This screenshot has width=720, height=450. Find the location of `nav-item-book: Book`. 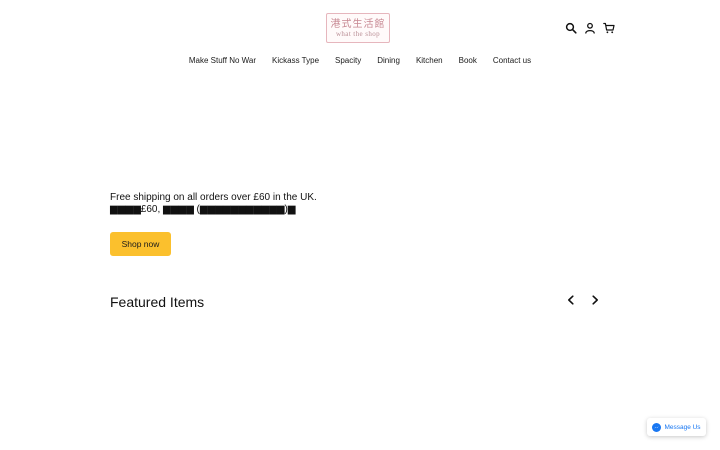

nav-item-book: Book is located at coordinates (468, 61).